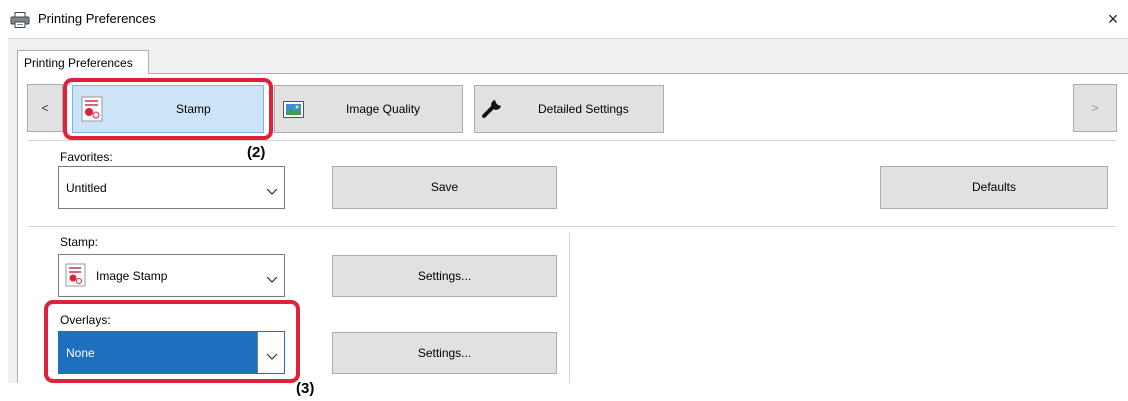 Image resolution: width=1128 pixels, height=401 pixels. What do you see at coordinates (564, 19) in the screenshot?
I see `title-bar` at bounding box center [564, 19].